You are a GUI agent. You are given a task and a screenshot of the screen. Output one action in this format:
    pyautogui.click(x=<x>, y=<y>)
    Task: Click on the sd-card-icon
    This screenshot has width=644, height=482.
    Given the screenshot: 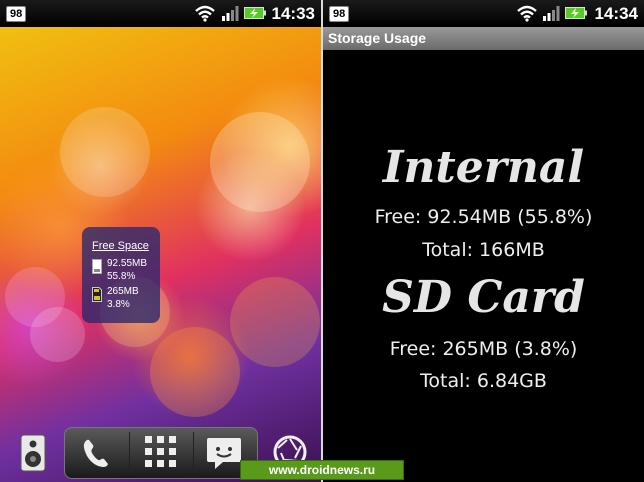 What is the action you would take?
    pyautogui.click(x=97, y=294)
    